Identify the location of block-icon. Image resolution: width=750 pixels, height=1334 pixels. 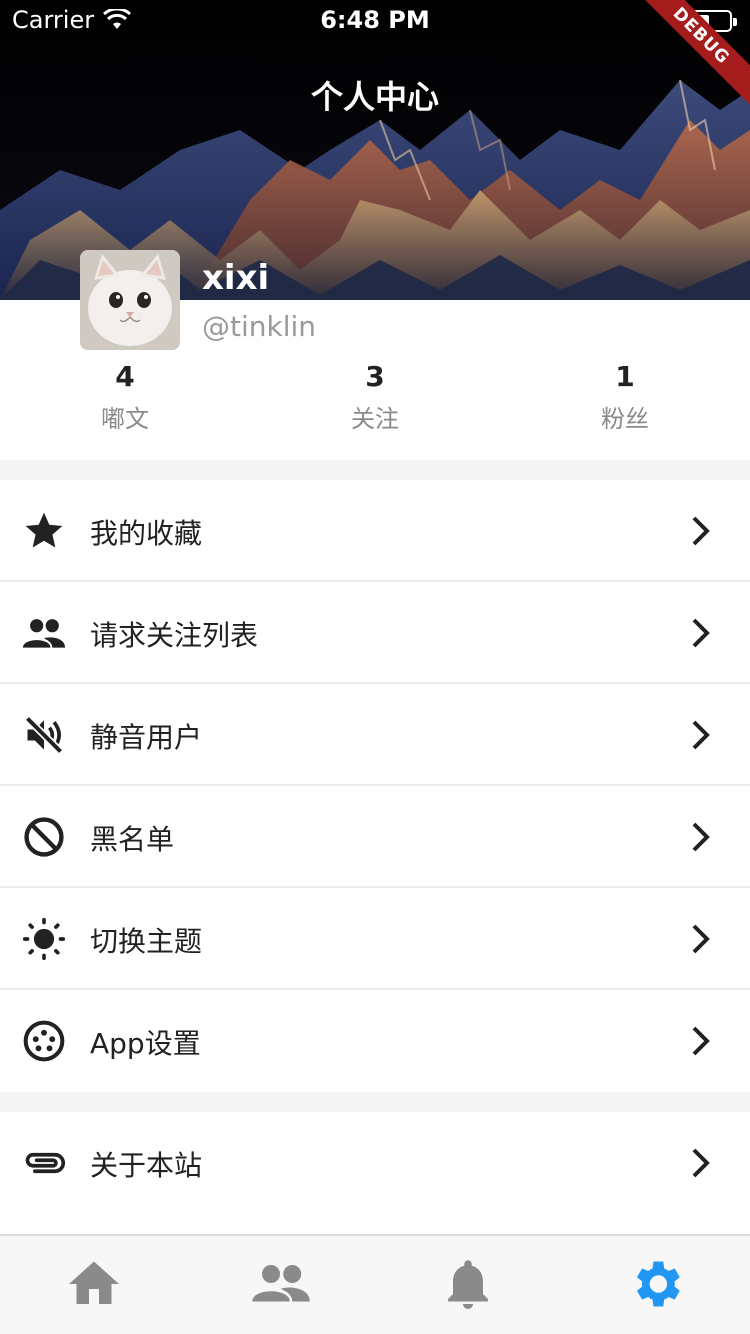
(44, 837).